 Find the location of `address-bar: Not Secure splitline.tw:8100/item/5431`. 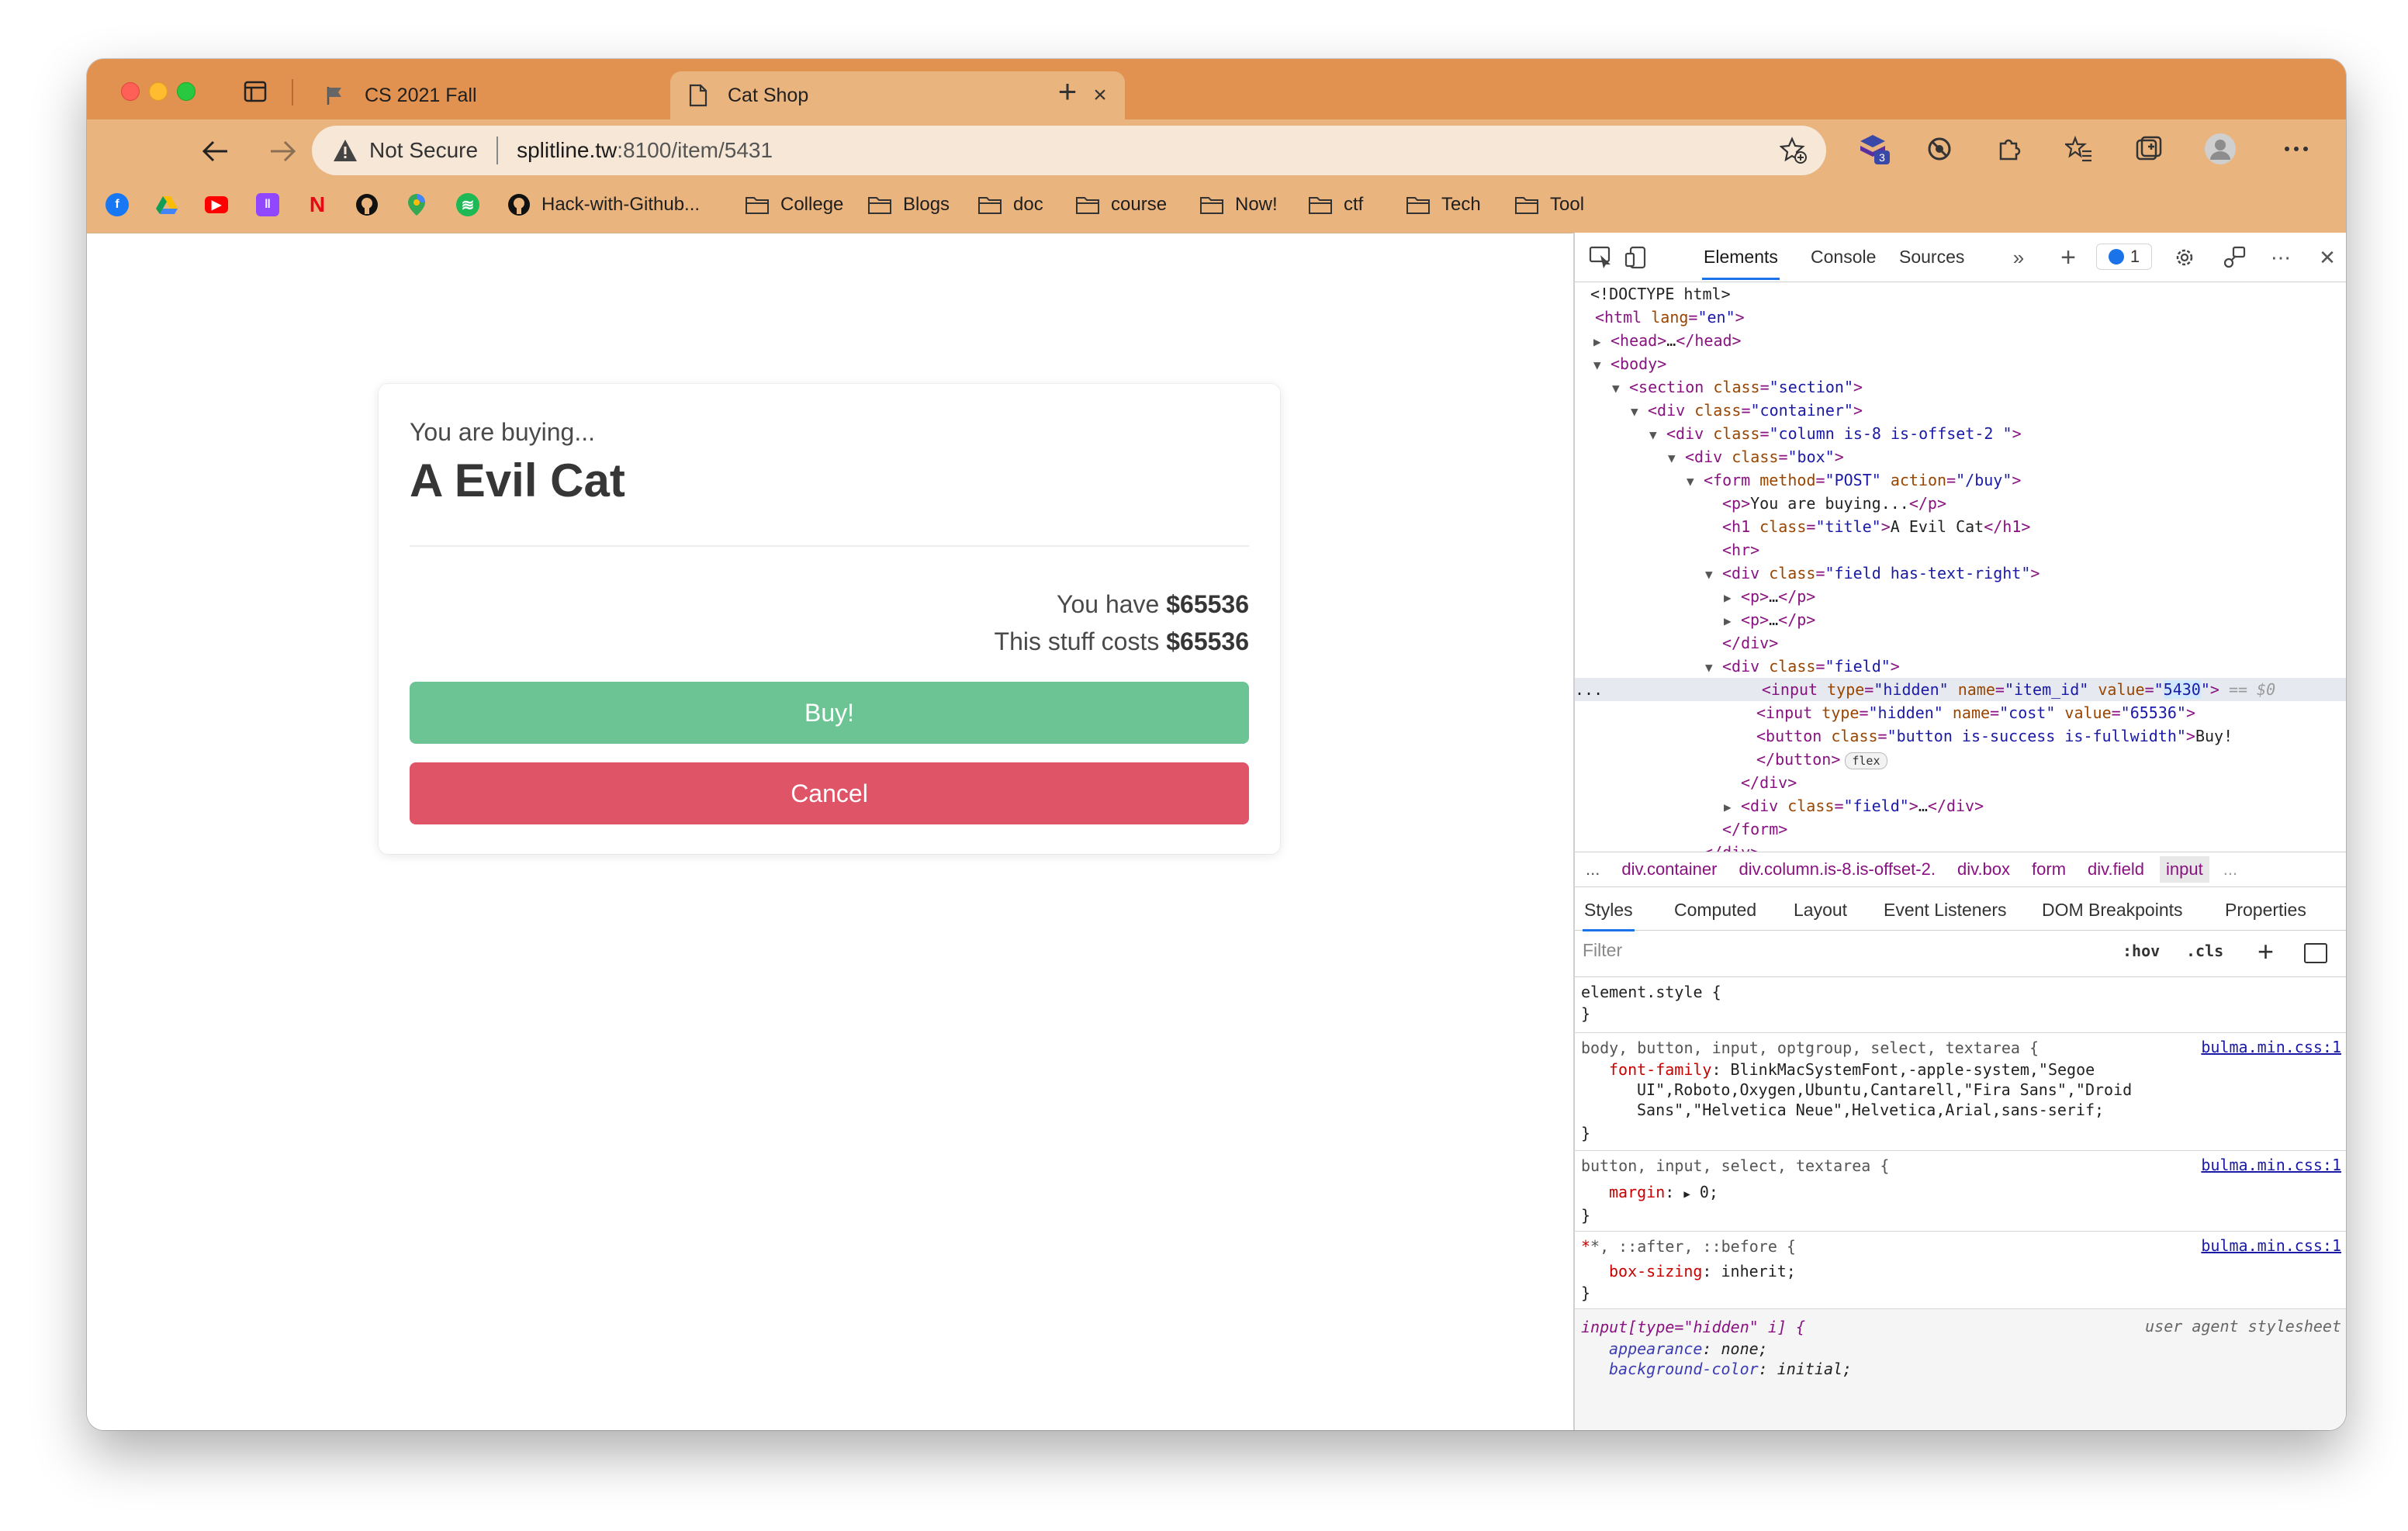

address-bar: Not Secure splitline.tw:8100/item/5431 is located at coordinates (1069, 150).